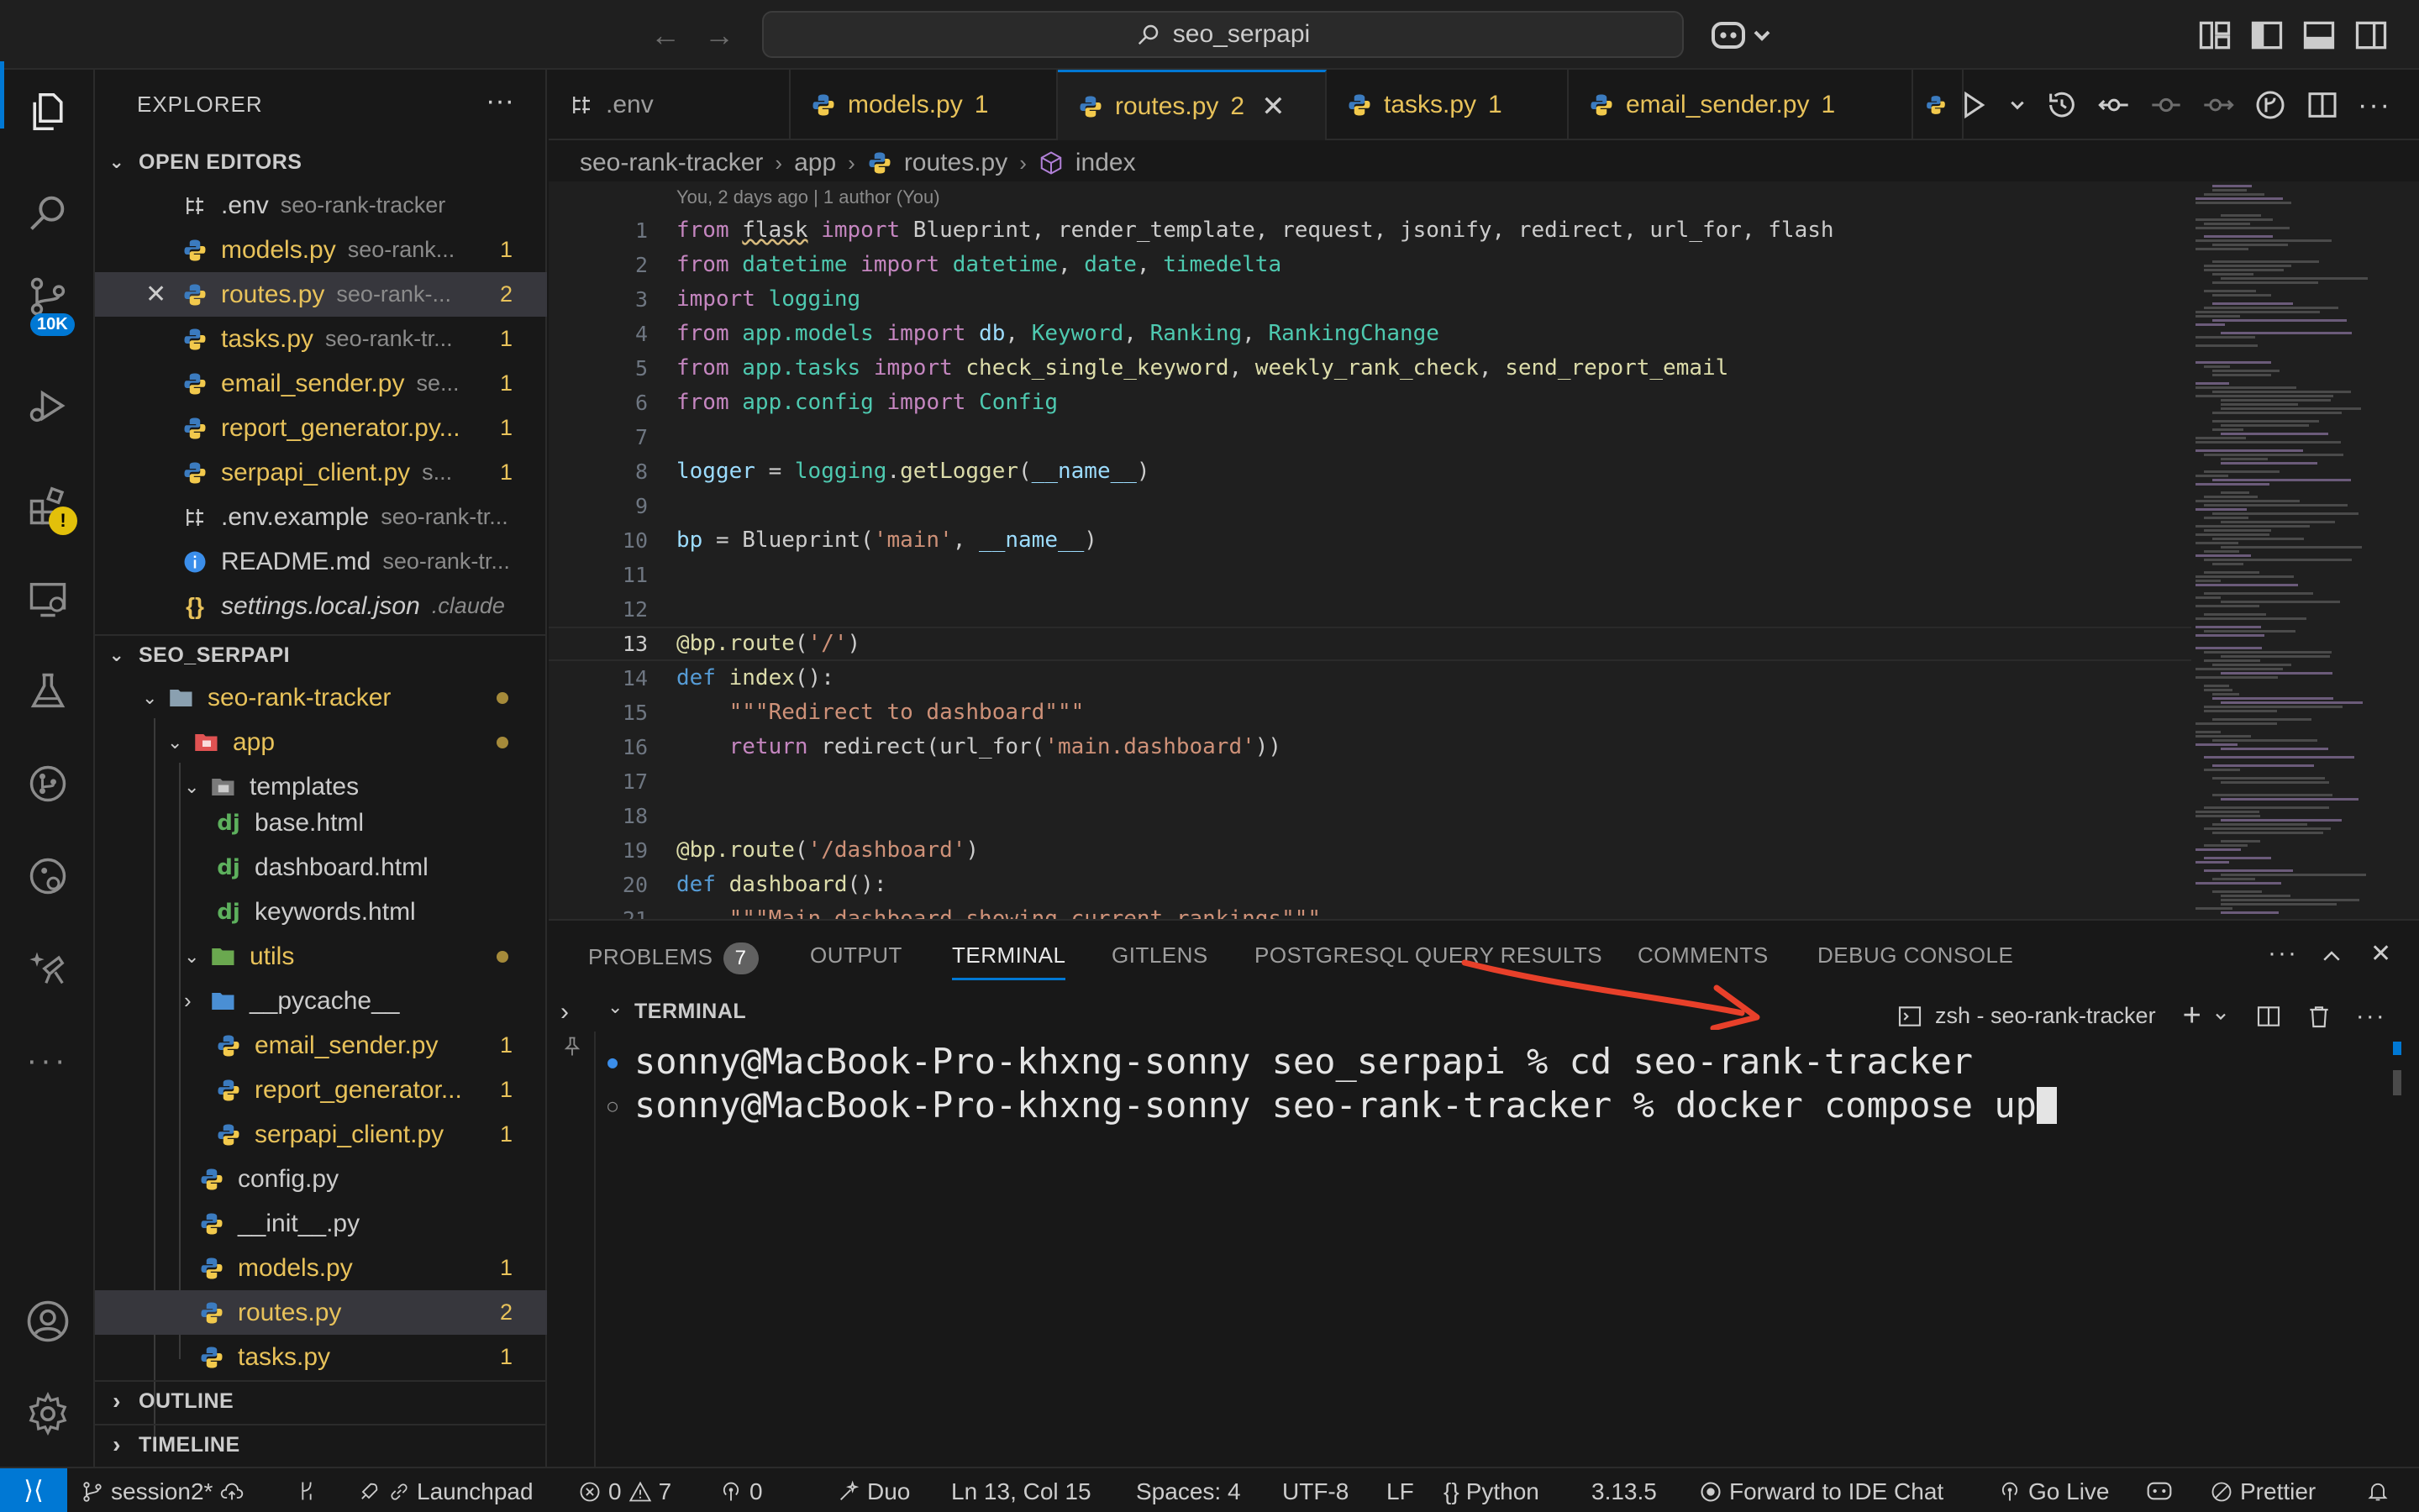 This screenshot has height=1512, width=2419. I want to click on chevron-down-icon: ⌄, so click(615, 1007).